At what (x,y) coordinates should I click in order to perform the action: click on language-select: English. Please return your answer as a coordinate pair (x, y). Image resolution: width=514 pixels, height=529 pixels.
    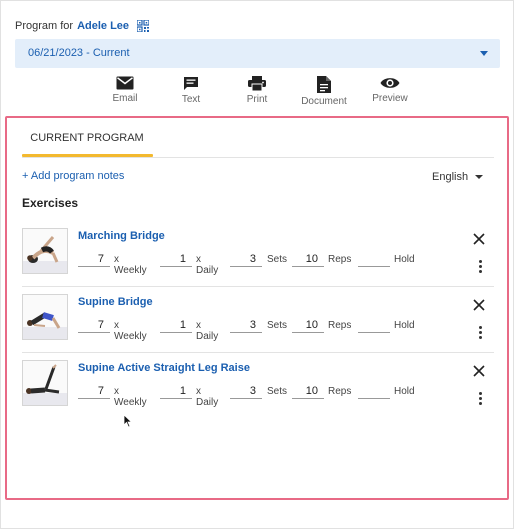
    Looking at the image, I should click on (458, 177).